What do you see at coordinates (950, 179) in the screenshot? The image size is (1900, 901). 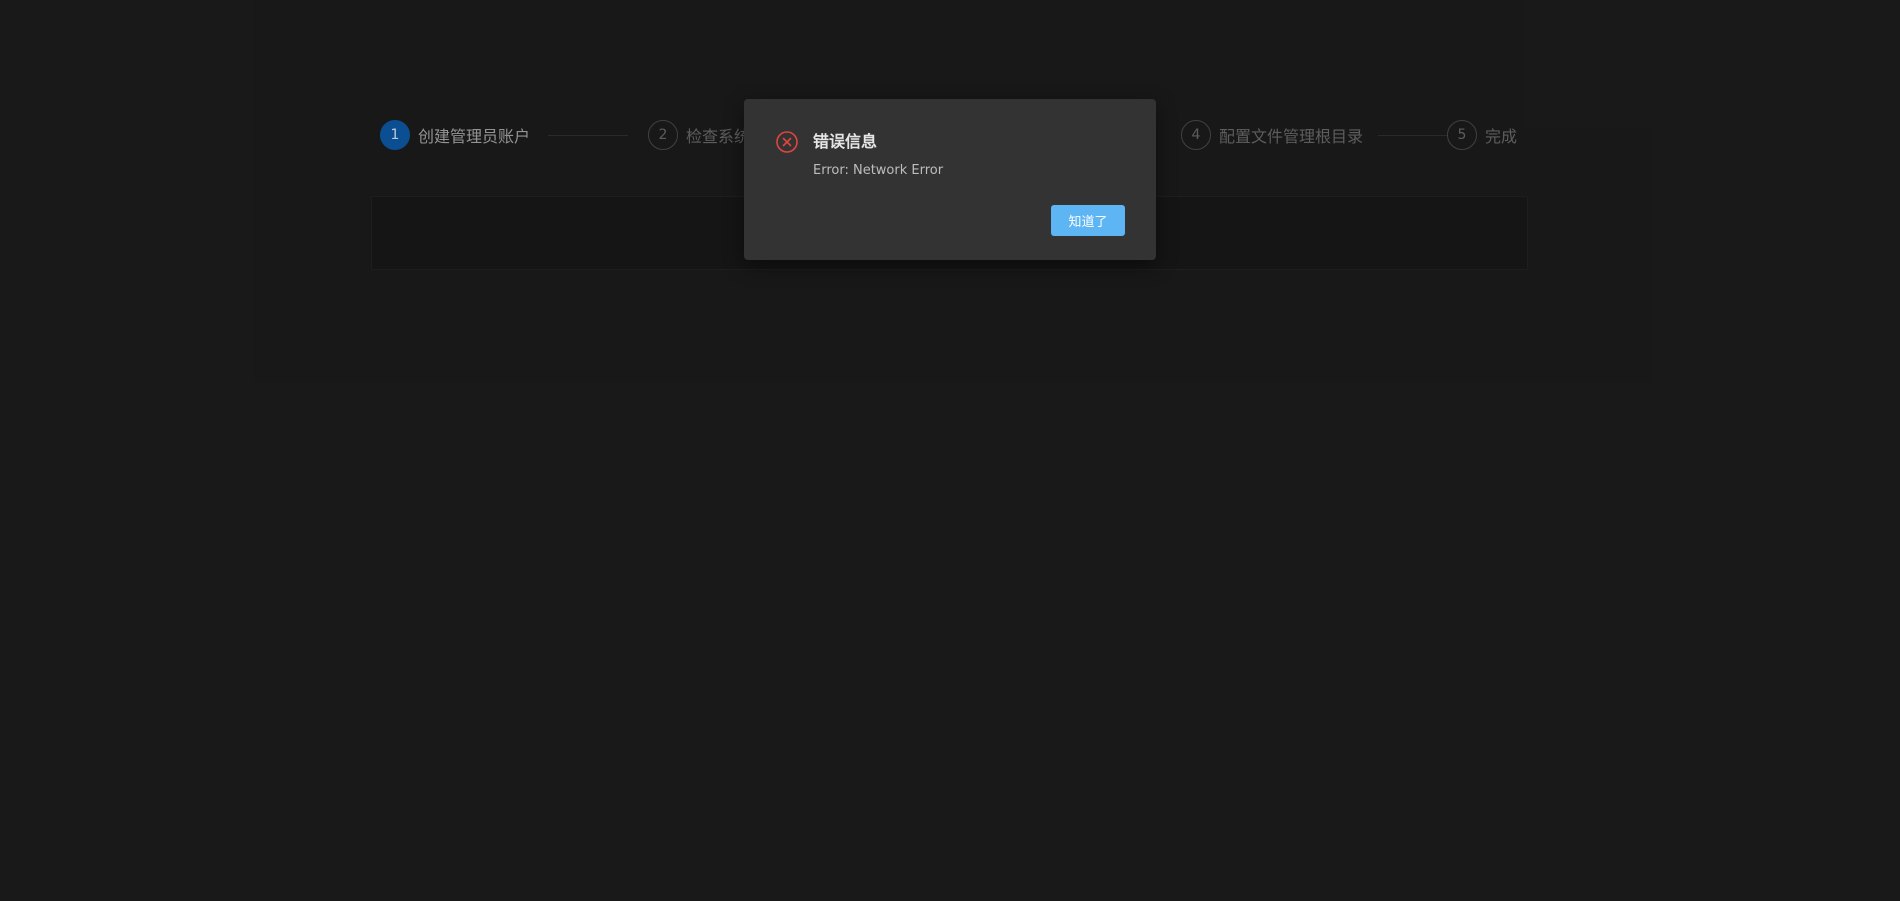 I see `error-dialog: 错误信息 Error: Network Error 知道了` at bounding box center [950, 179].